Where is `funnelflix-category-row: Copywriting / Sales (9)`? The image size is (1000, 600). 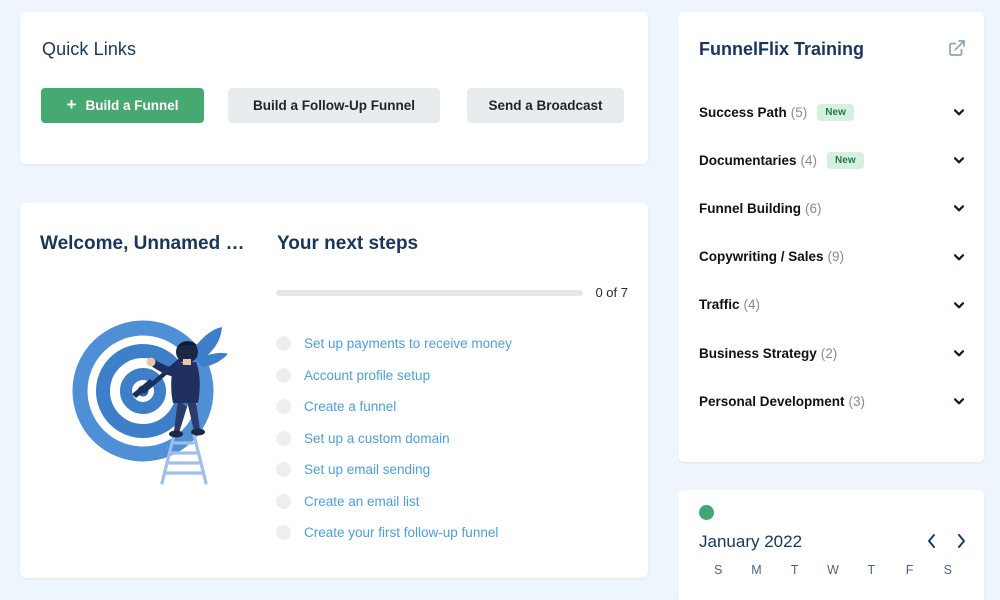 funnelflix-category-row: Copywriting / Sales (9) is located at coordinates (831, 257).